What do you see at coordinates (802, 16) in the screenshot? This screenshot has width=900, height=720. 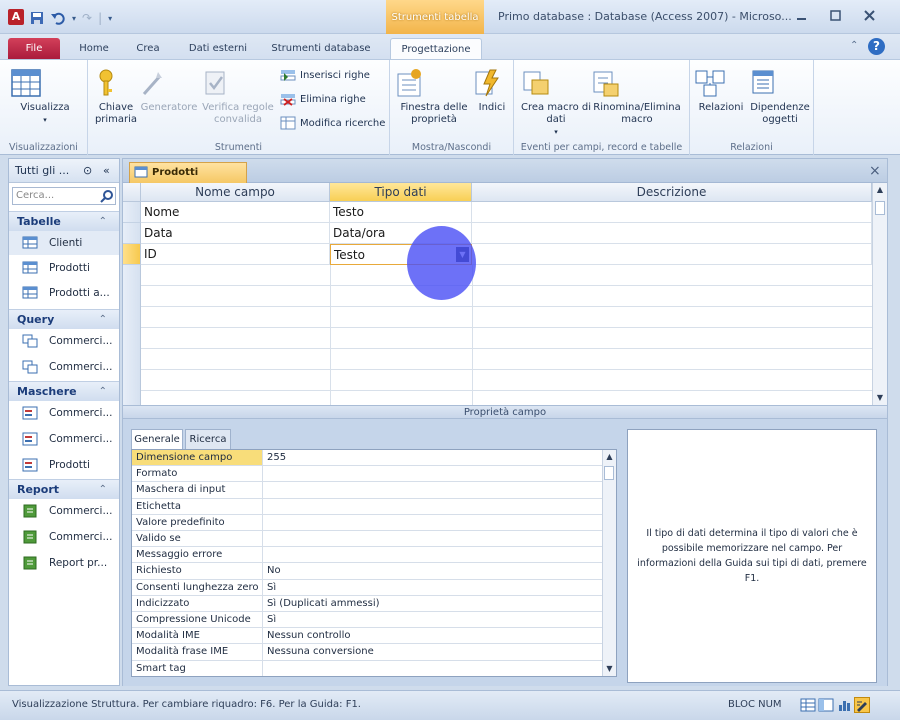 I see `minimize-button` at bounding box center [802, 16].